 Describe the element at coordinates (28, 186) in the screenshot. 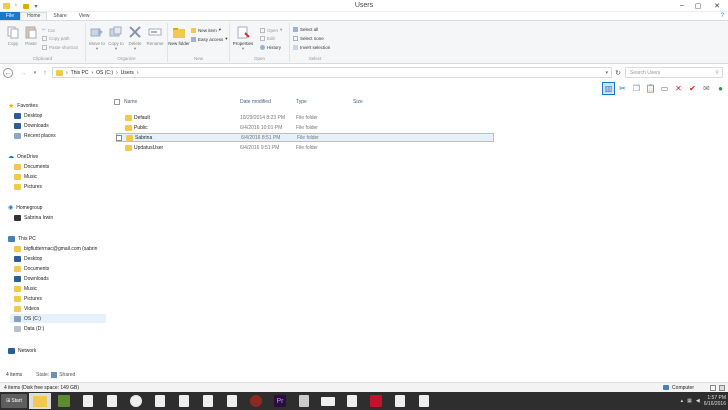

I see `nav-onedrive-pictures: Pictures` at that location.